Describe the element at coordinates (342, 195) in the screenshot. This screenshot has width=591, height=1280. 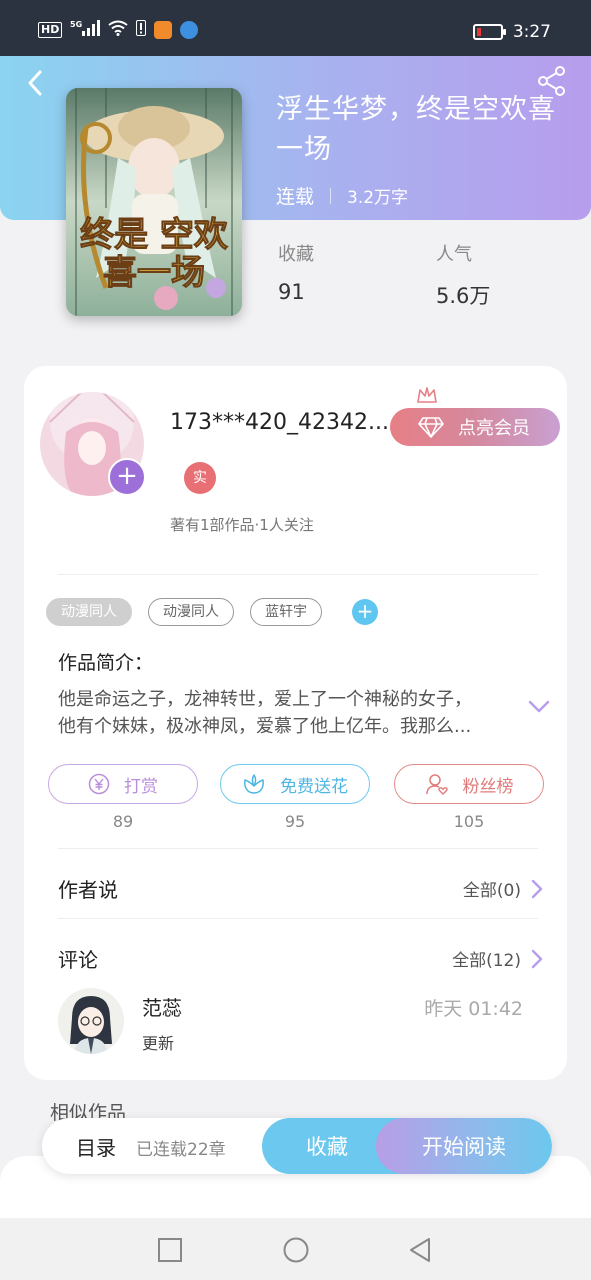
I see `book-meta: 连载 3.2万字` at that location.